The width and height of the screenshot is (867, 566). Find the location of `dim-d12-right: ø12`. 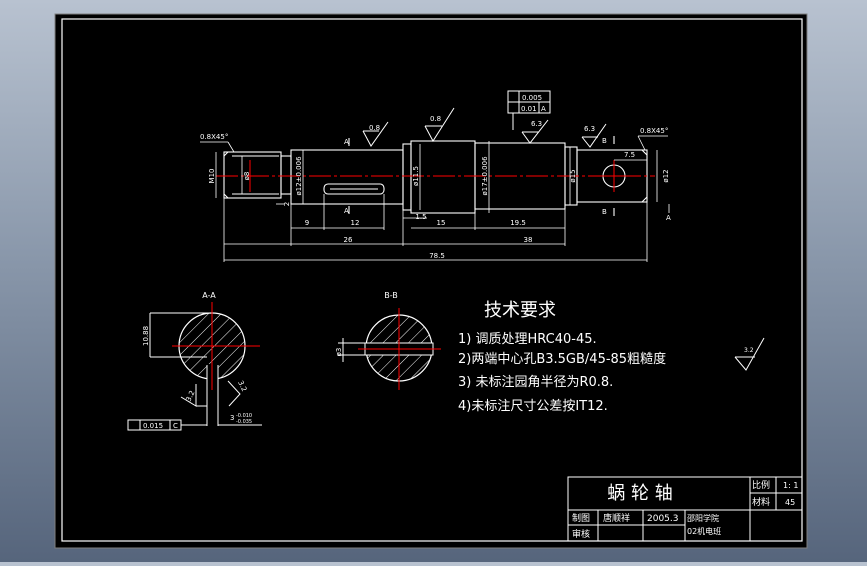

dim-d12-right: ø12 is located at coordinates (666, 175).